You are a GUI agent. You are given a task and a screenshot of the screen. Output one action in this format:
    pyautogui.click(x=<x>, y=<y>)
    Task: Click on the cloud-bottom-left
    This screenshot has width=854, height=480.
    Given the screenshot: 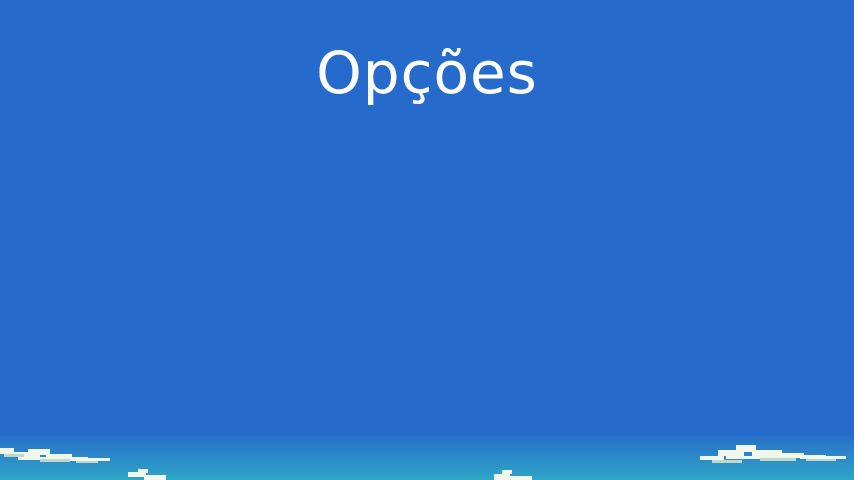 What is the action you would take?
    pyautogui.click(x=147, y=474)
    